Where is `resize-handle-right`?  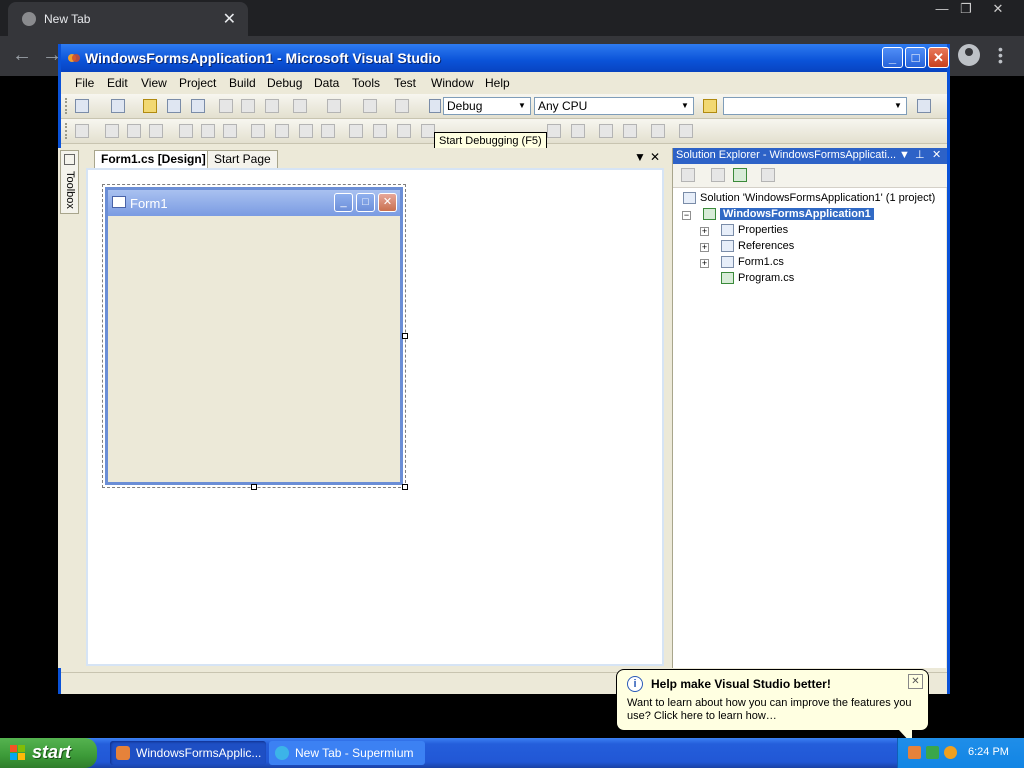
resize-handle-right is located at coordinates (405, 336).